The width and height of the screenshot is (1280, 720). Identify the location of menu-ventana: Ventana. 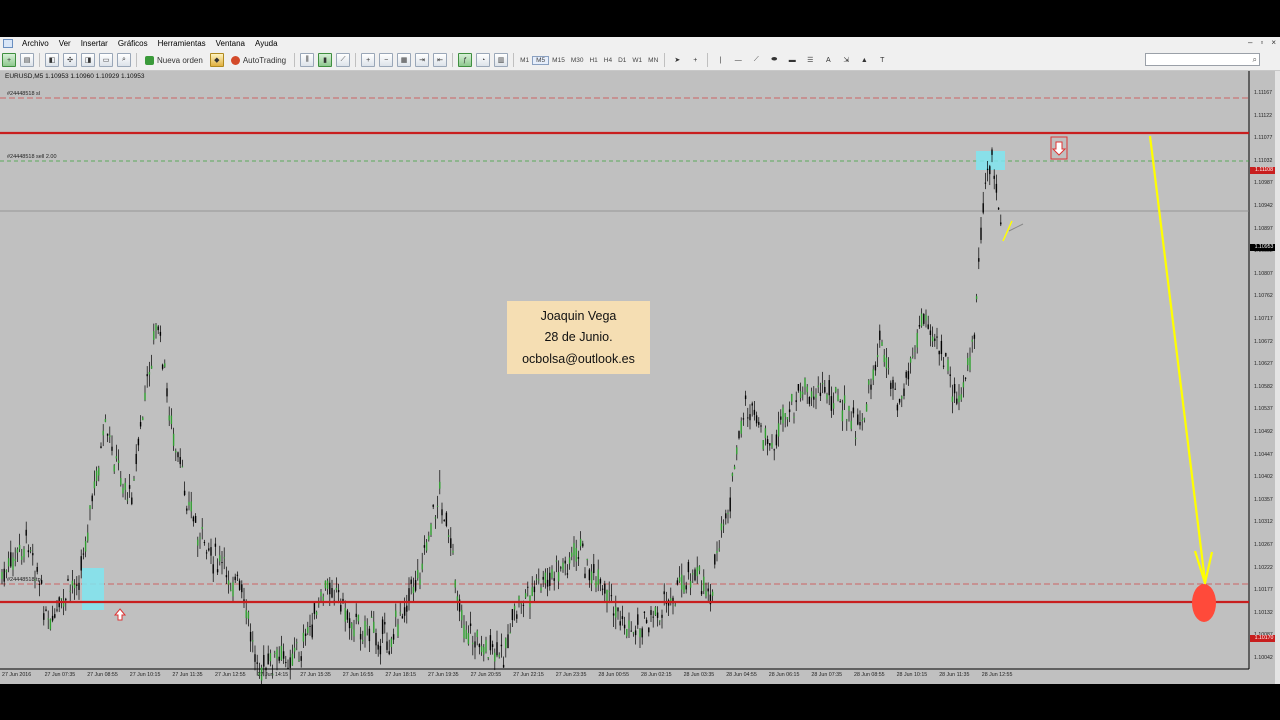
(230, 43).